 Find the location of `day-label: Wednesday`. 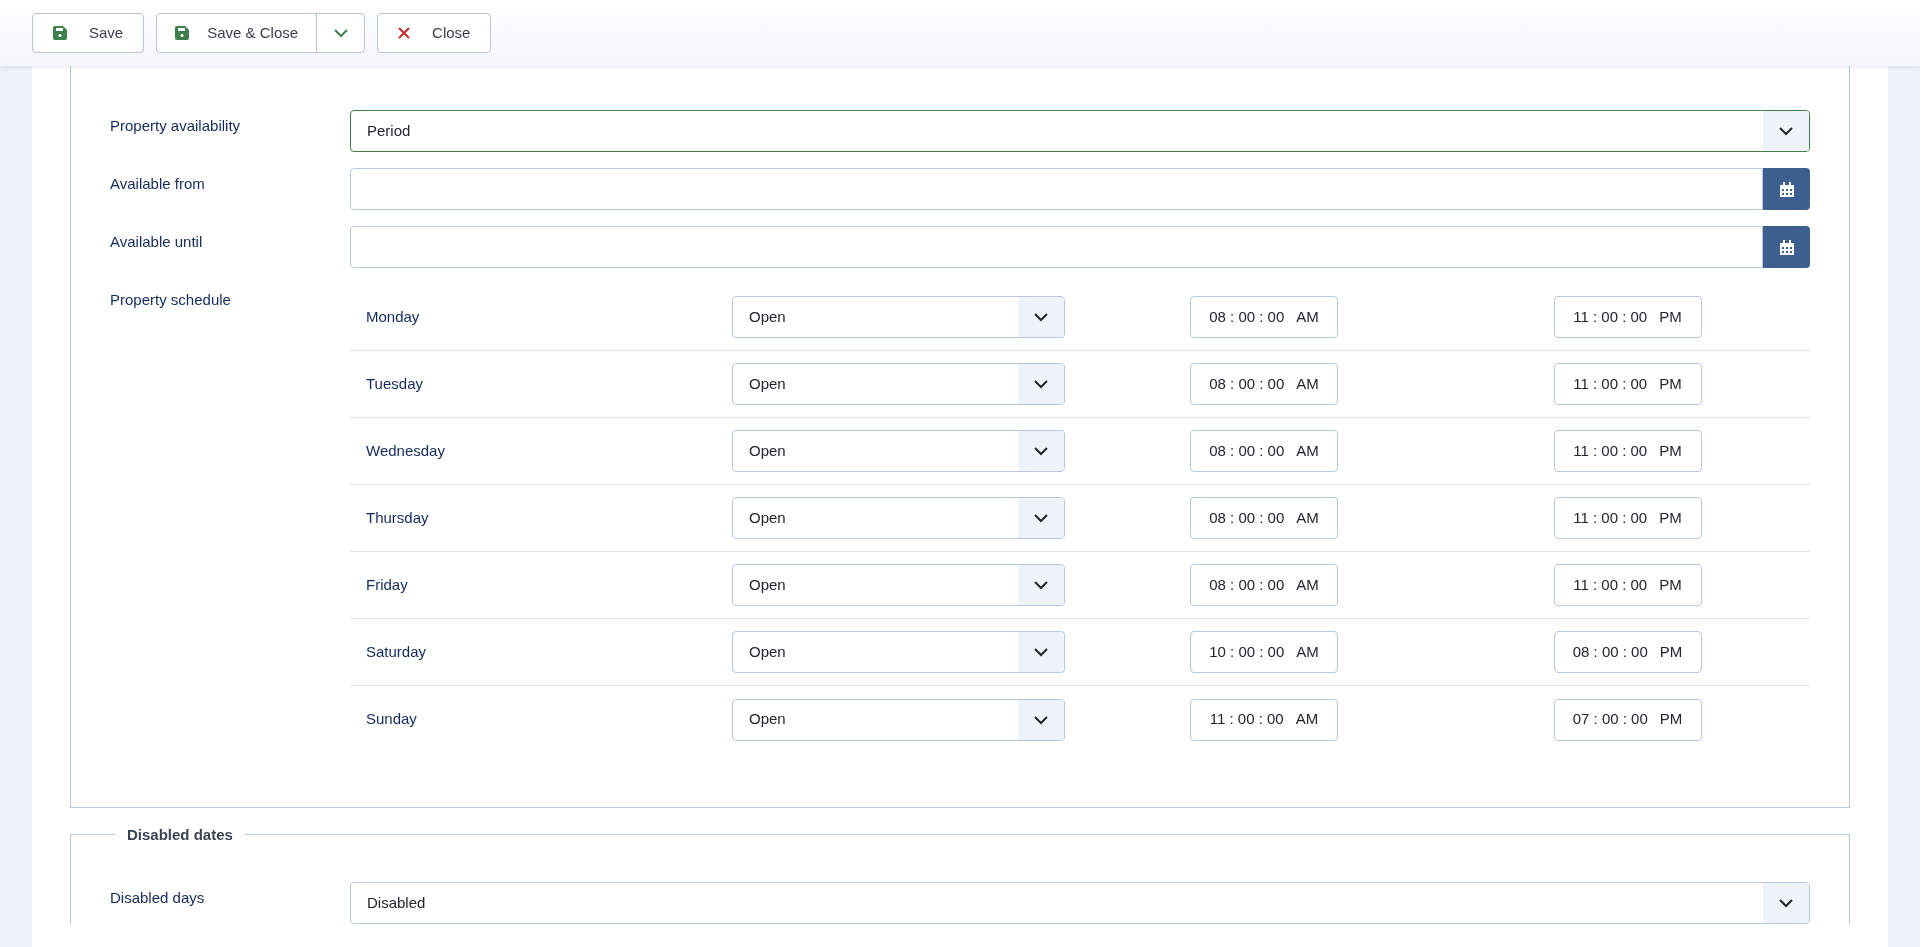

day-label: Wednesday is located at coordinates (405, 450).